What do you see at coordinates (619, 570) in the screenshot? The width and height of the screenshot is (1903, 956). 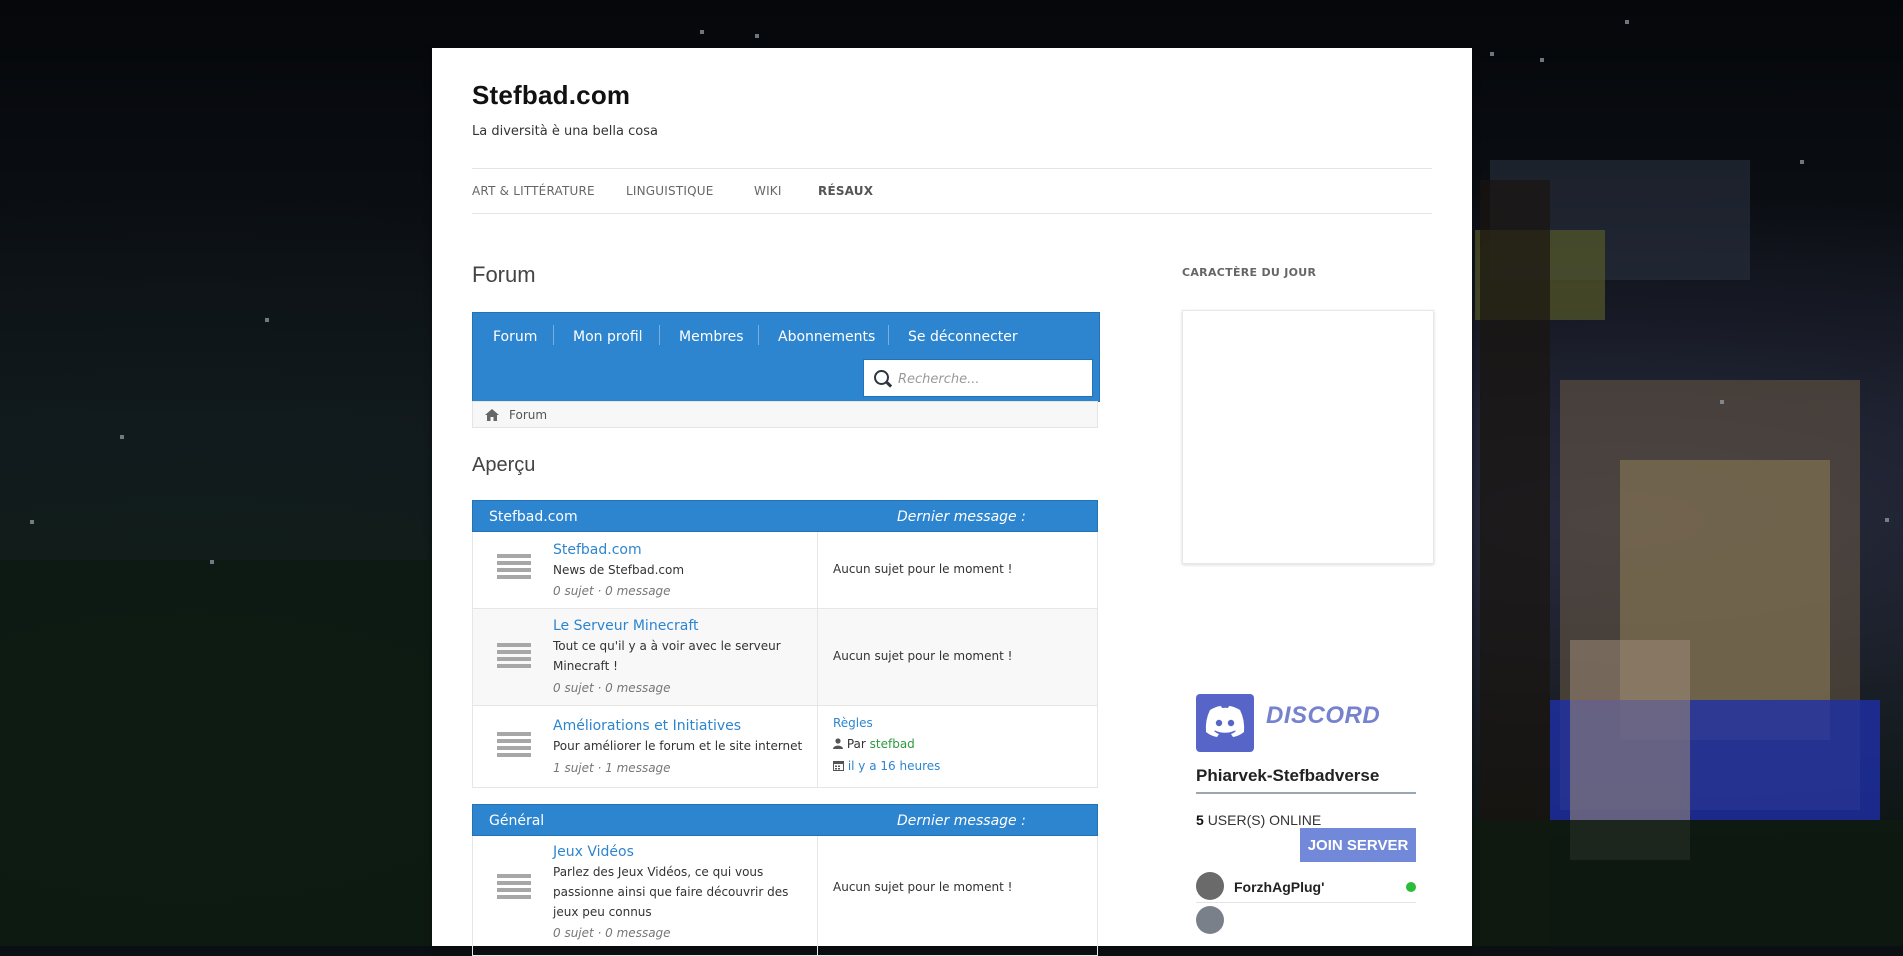 I see `forum-description: News de Stefbad.com` at bounding box center [619, 570].